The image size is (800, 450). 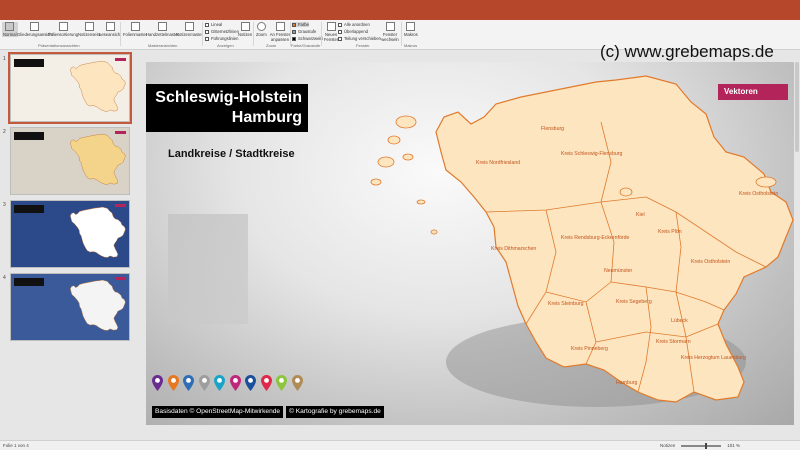 What do you see at coordinates (135, 34) in the screenshot?
I see `slide-master-label: Folienmaster` at bounding box center [135, 34].